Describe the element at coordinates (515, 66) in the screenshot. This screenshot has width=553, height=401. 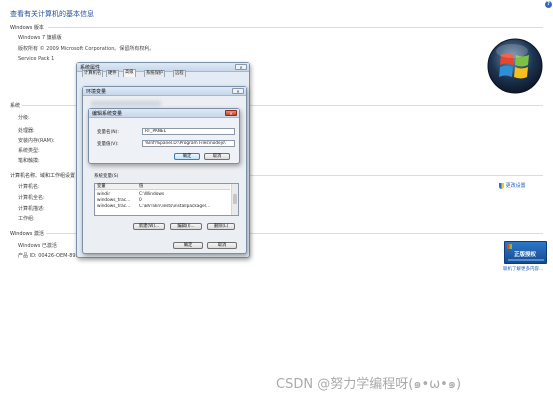
I see `windows-logo` at that location.